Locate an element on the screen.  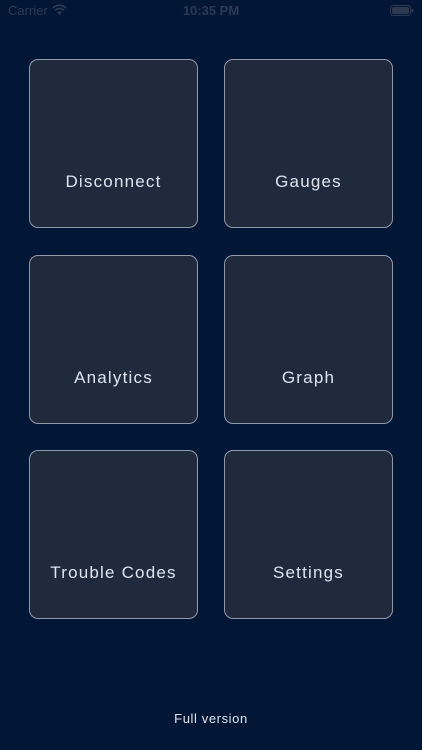
full-version-link: Full version is located at coordinates (211, 718).